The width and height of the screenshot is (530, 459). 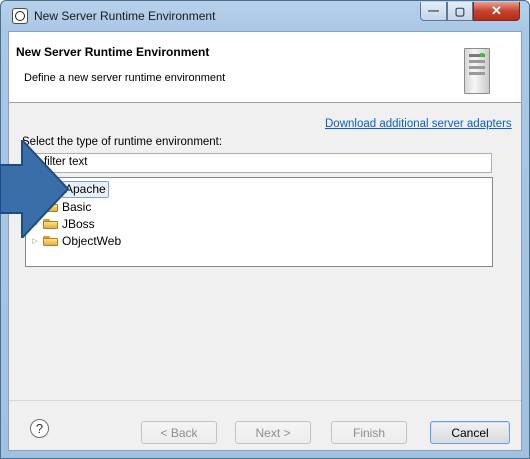 I want to click on maximize-button: ▢, so click(x=460, y=11).